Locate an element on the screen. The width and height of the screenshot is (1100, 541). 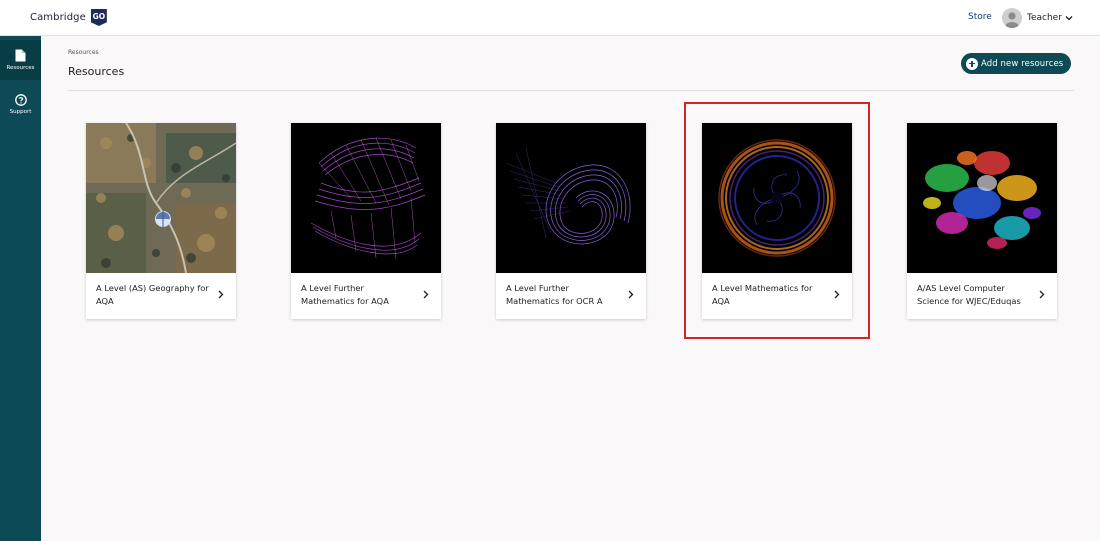
aerial-landscape-image is located at coordinates (161, 198).